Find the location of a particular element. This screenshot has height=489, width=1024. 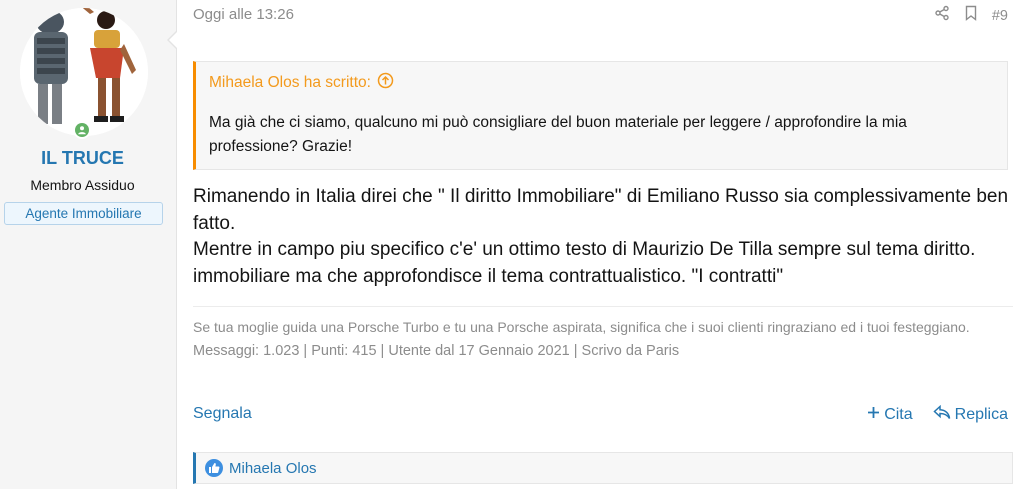

post-footer-actions: Cita Replica is located at coordinates (937, 414).